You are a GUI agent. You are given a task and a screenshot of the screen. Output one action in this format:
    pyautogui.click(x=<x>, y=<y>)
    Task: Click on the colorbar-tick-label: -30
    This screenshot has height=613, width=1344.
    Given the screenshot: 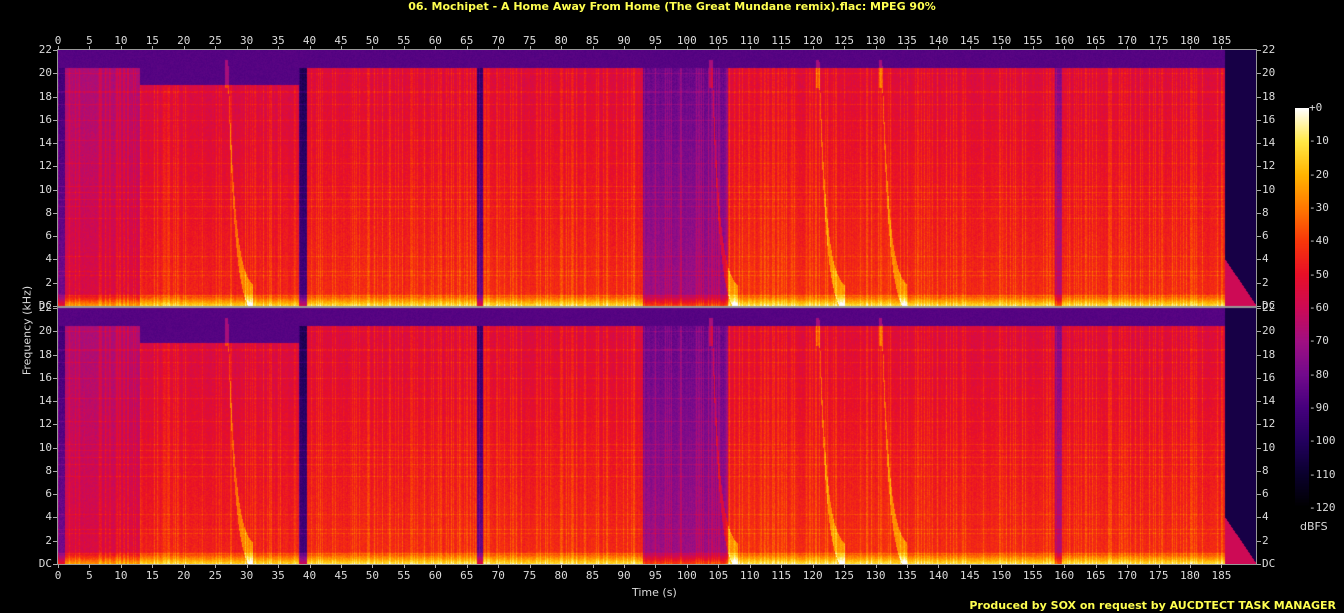 What is the action you would take?
    pyautogui.click(x=1319, y=207)
    